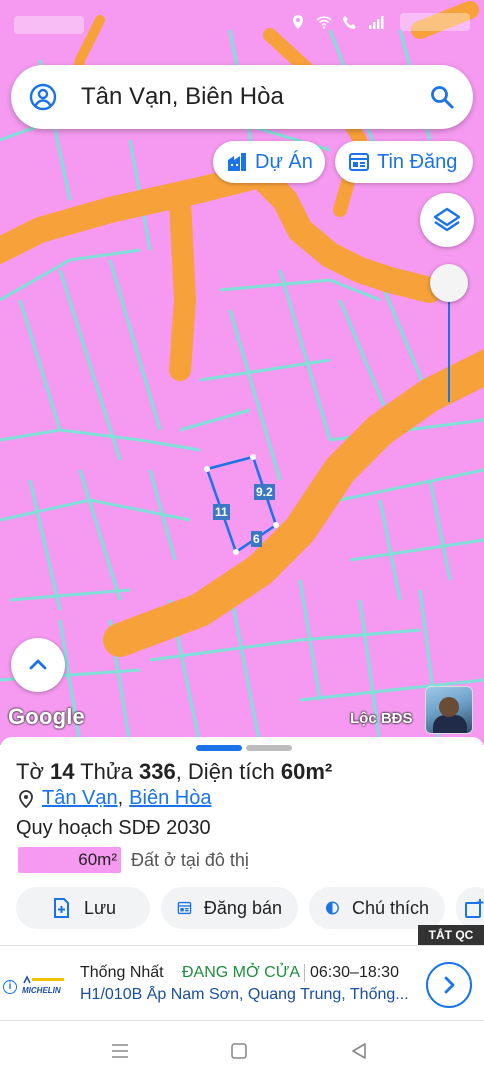 This screenshot has width=484, height=1080. I want to click on layers-icon, so click(447, 219).